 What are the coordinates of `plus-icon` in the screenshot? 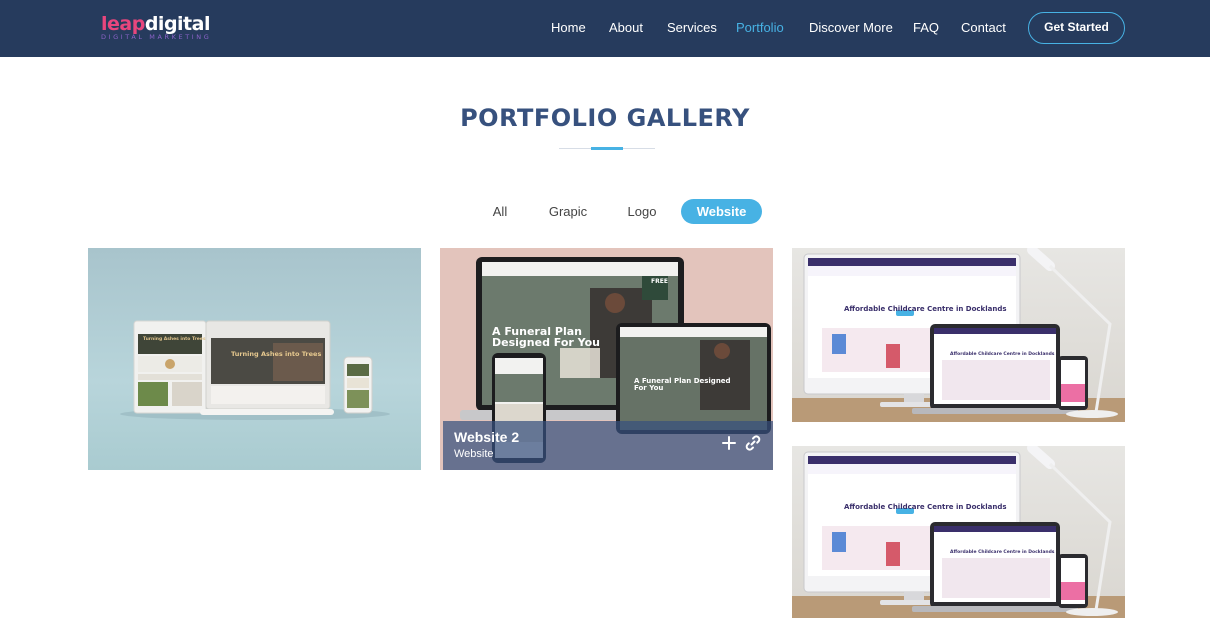 It's located at (729, 443).